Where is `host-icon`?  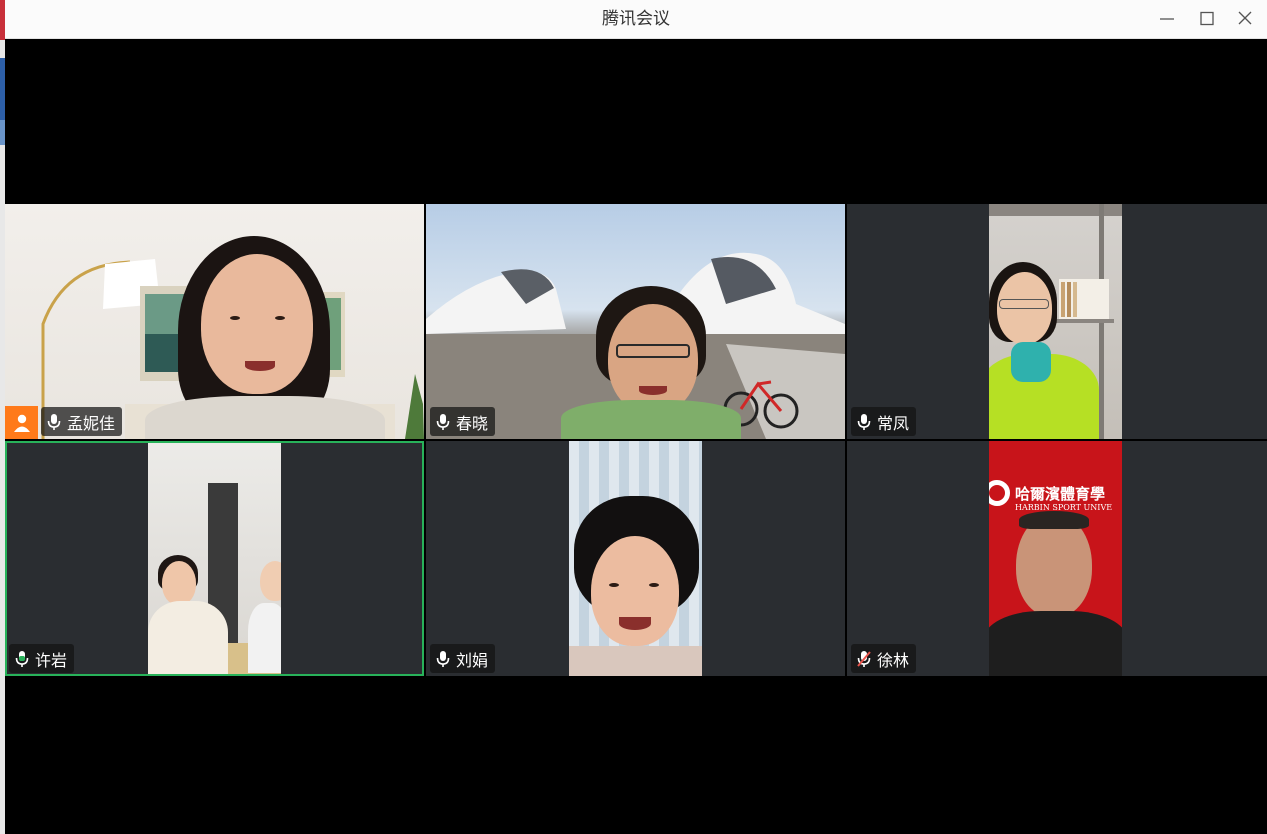 host-icon is located at coordinates (21, 423).